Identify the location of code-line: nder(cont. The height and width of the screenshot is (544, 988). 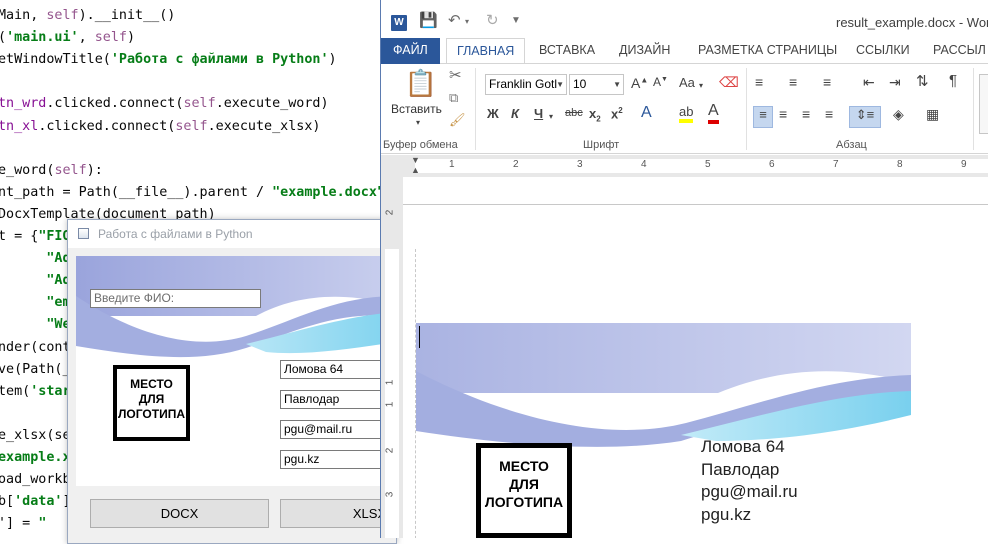
(35, 348).